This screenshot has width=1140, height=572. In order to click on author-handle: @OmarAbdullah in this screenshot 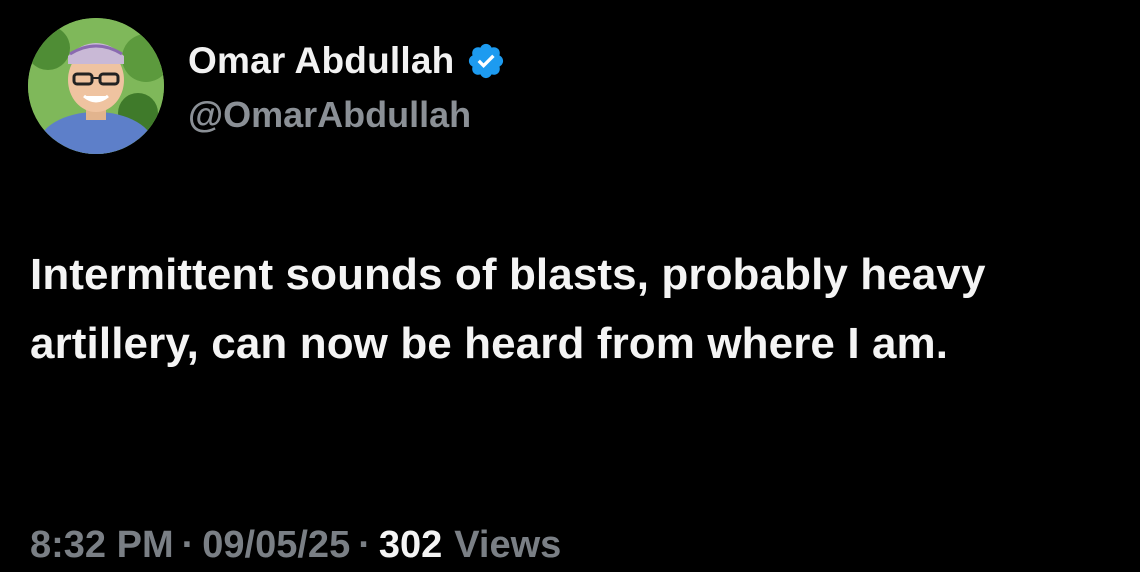, I will do `click(329, 115)`.